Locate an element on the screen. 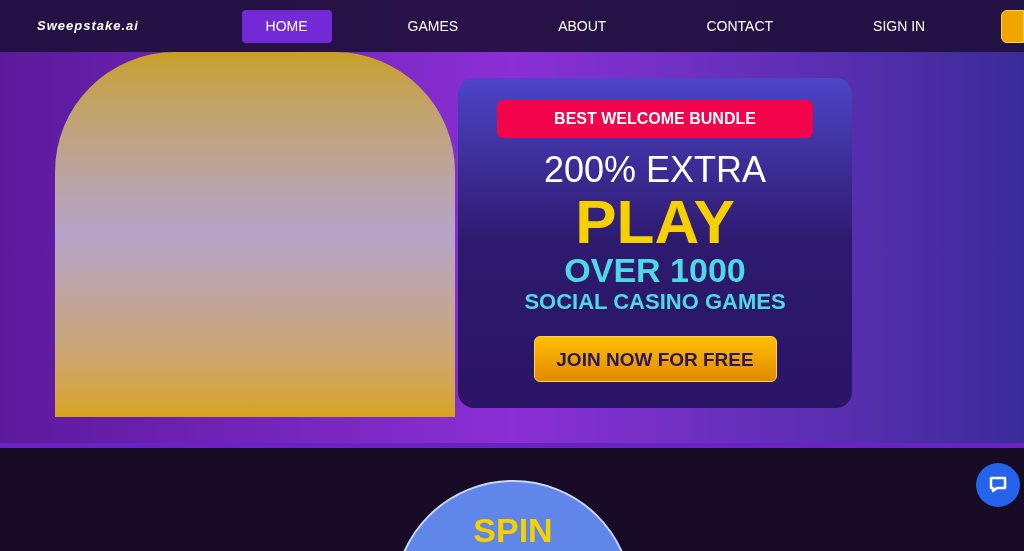 The width and height of the screenshot is (1024, 551). promo-title: PLAY is located at coordinates (655, 222).